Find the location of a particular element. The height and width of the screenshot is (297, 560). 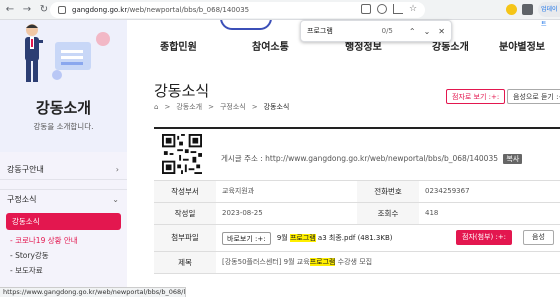

find-bar: 프로그램 0/5 ⌃ ⌄ ✕ is located at coordinates (376, 31).